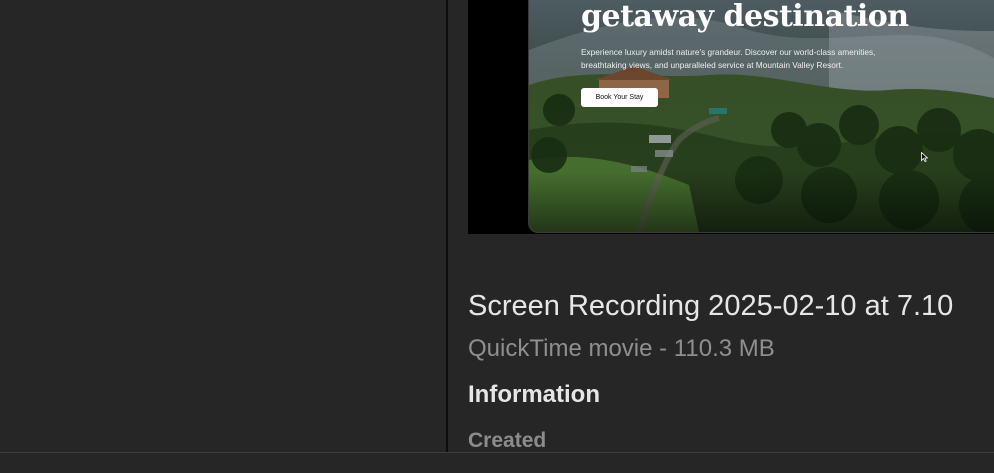 This screenshot has width=994, height=473. I want to click on file-kind-and-size: QuickTime movie - 110.3 MB, so click(621, 348).